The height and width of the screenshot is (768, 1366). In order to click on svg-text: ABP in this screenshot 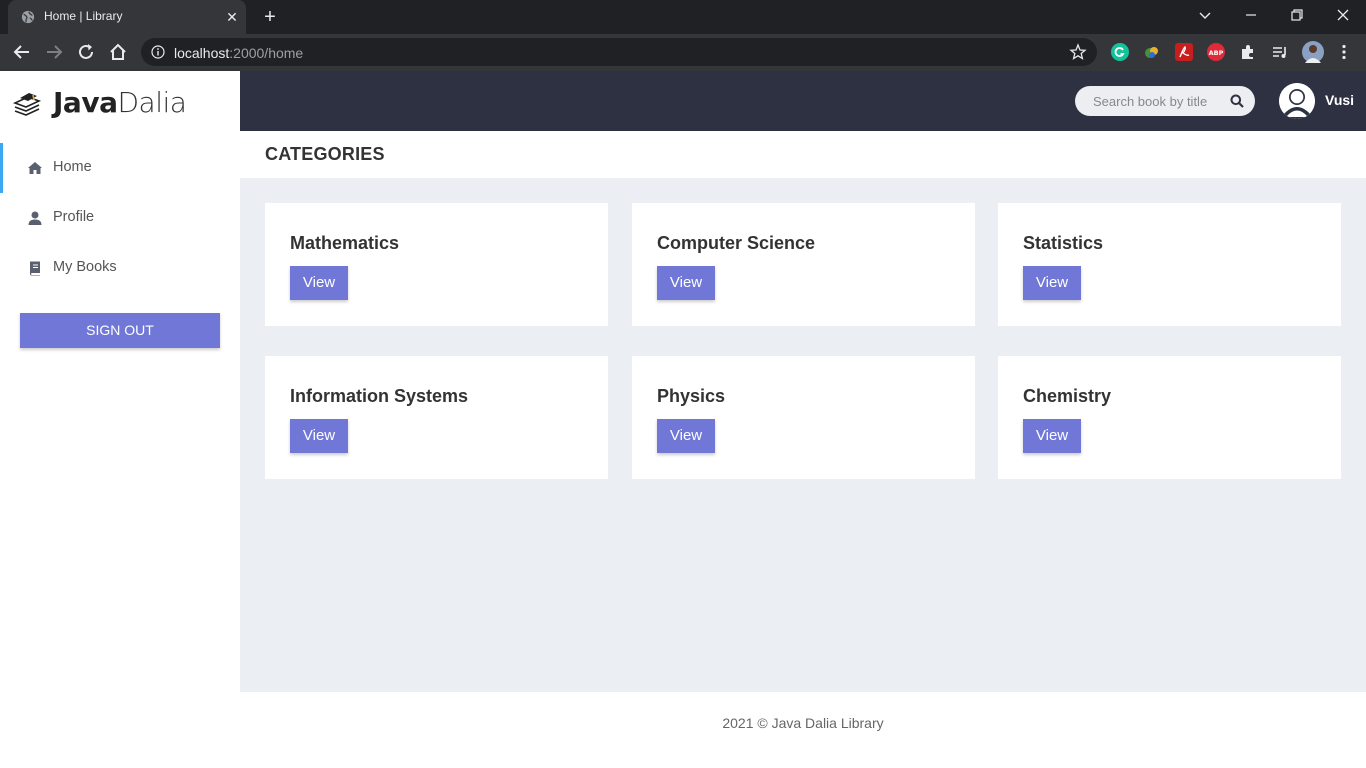, I will do `click(1216, 53)`.